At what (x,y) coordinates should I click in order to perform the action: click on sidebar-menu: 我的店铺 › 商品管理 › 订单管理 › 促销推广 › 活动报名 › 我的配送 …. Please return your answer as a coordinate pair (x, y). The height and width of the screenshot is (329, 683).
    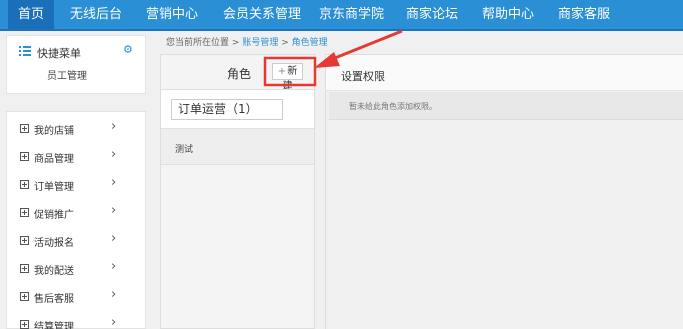
    Looking at the image, I should click on (76, 220).